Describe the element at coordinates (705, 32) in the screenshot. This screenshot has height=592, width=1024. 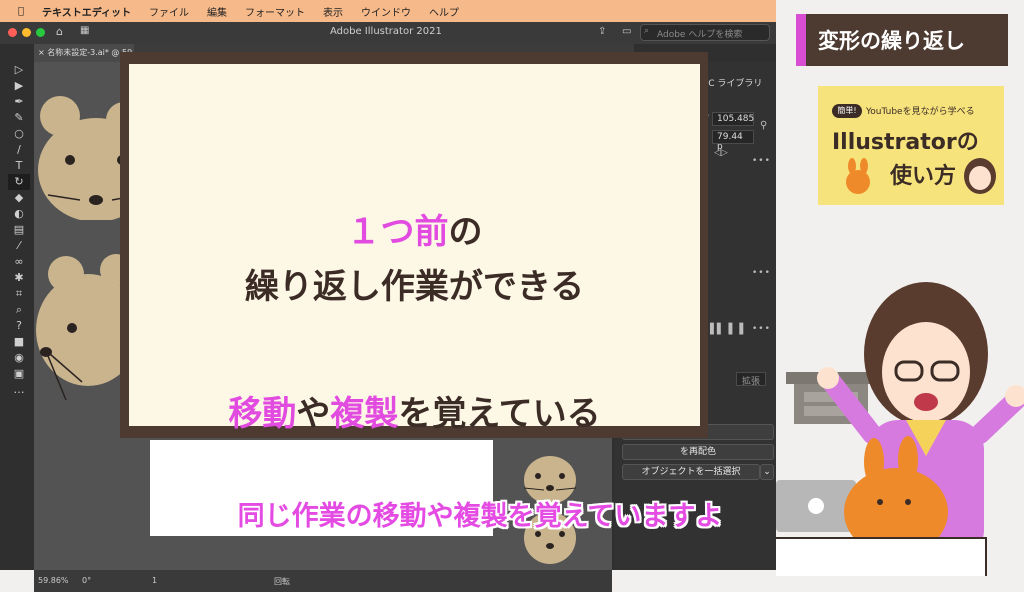
I see `help-search-input: Adobe ヘルプを検索` at that location.